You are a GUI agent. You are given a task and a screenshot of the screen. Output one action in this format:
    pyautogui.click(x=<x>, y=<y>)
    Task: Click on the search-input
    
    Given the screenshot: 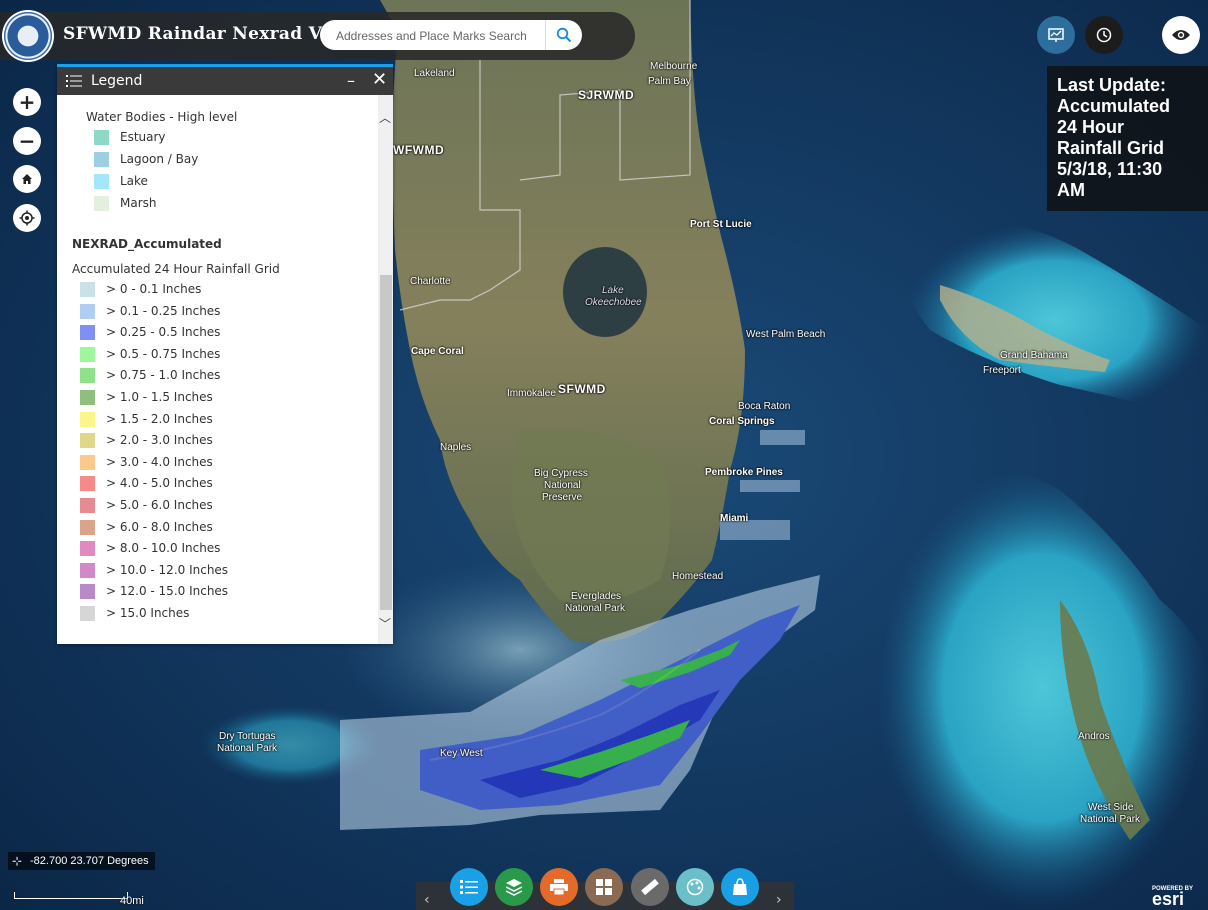 What is the action you would take?
    pyautogui.click(x=438, y=36)
    